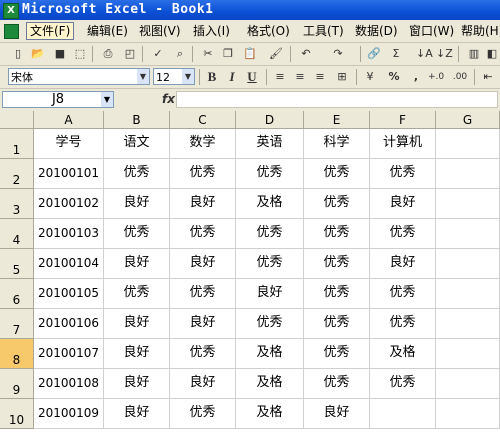 Image resolution: width=500 pixels, height=441 pixels. What do you see at coordinates (203, 204) in the screenshot?
I see `cell-c3: 良好` at bounding box center [203, 204].